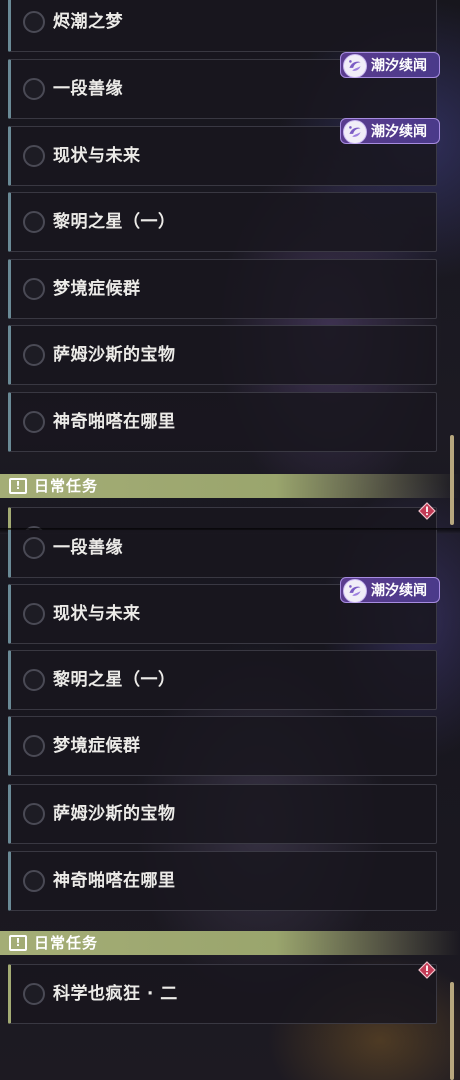 The height and width of the screenshot is (1080, 460). What do you see at coordinates (222, 554) in the screenshot?
I see `quest-item: 一段善缘` at bounding box center [222, 554].